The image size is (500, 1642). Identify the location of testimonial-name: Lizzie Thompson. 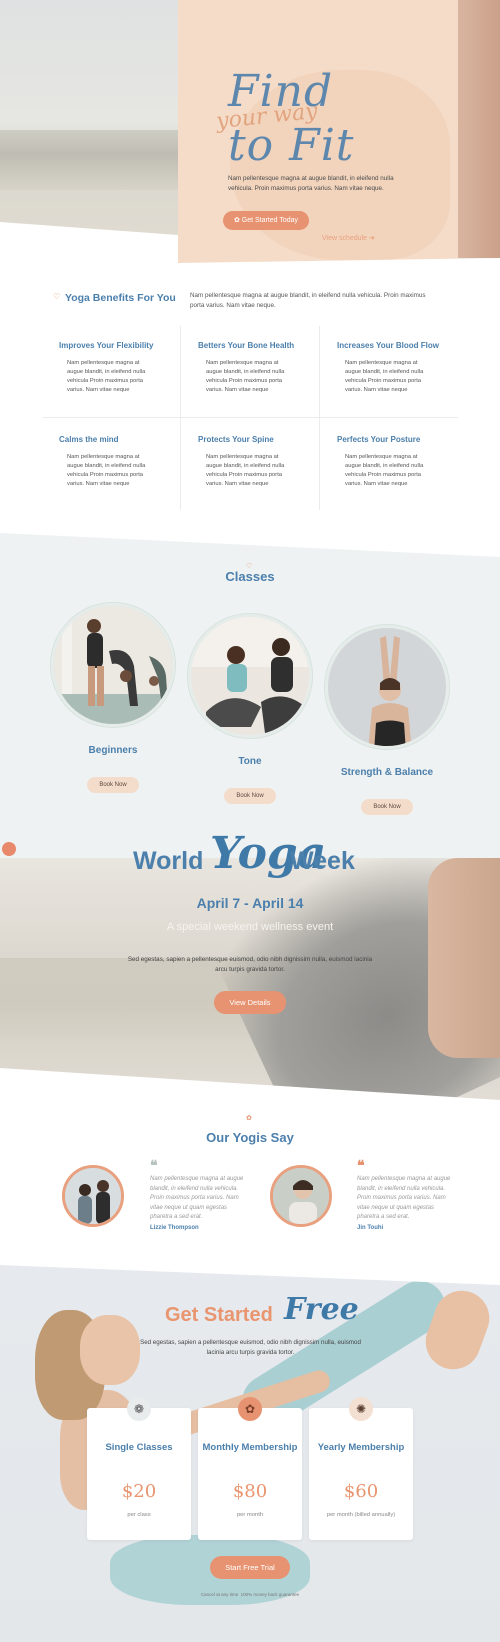
(174, 1228).